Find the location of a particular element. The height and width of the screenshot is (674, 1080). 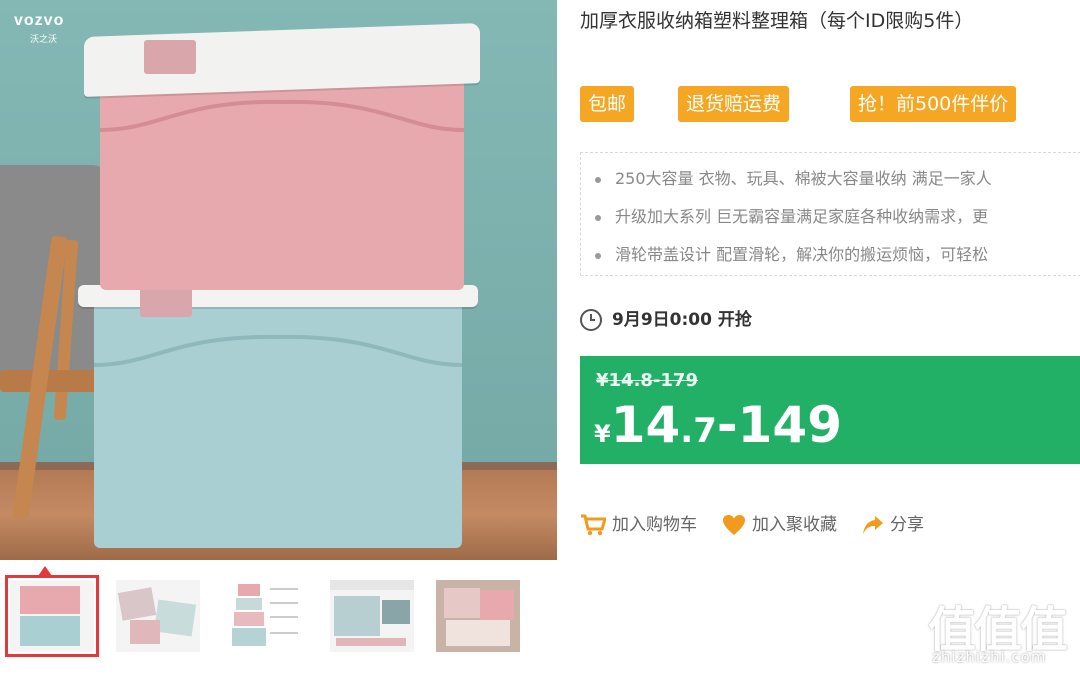

current-price: ¥14.7-149 is located at coordinates (718, 425).